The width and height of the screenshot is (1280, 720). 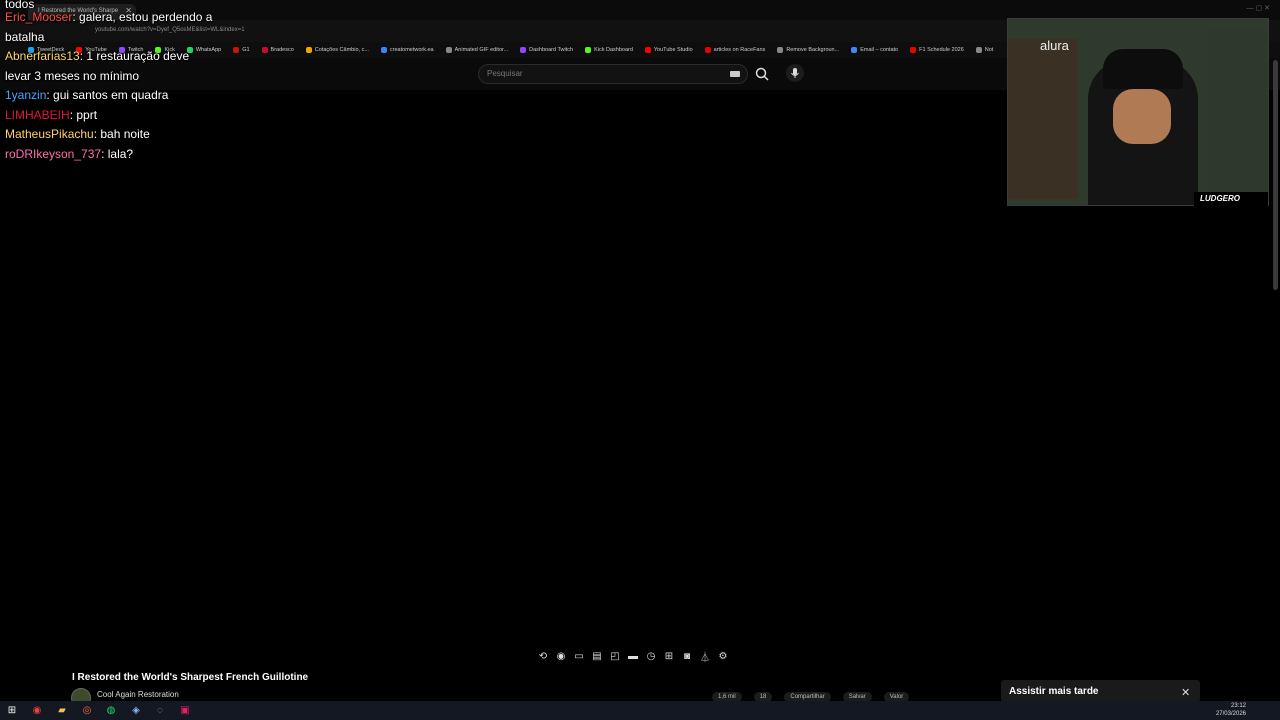 What do you see at coordinates (246, 50) in the screenshot?
I see `bookmark-label: G1` at bounding box center [246, 50].